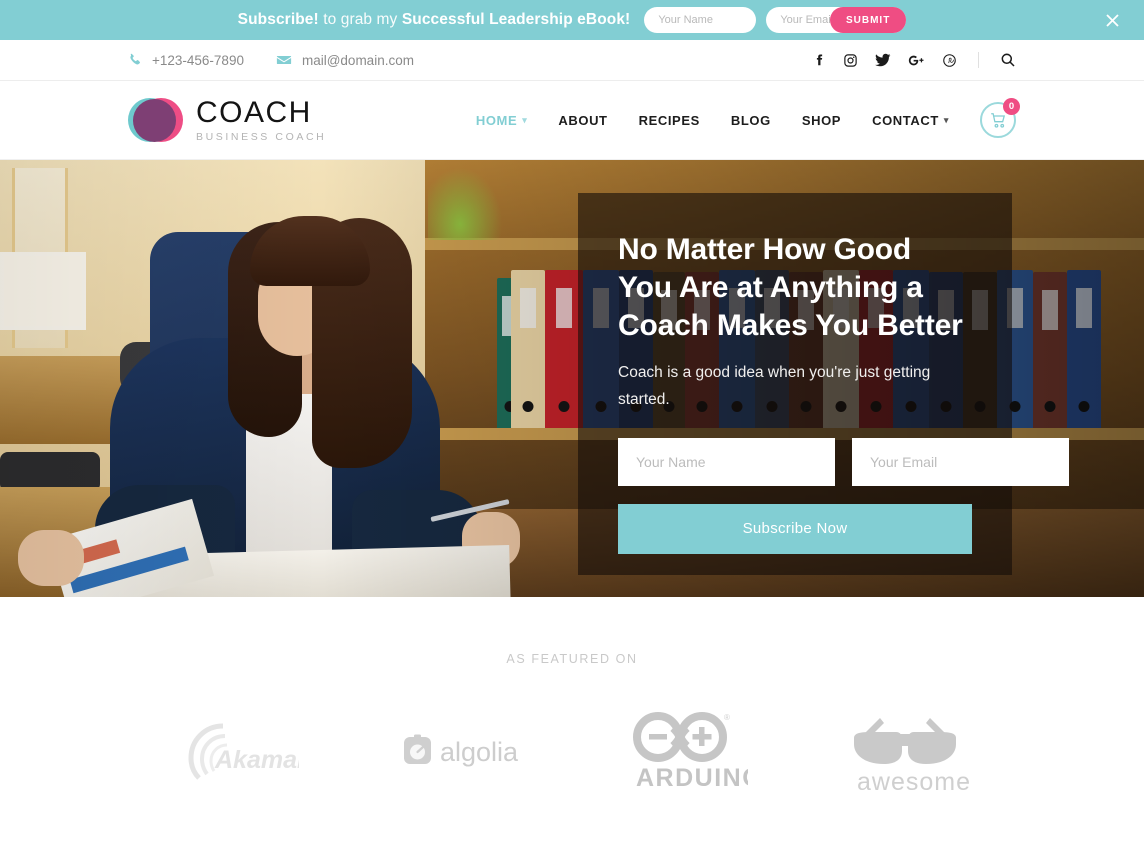 This screenshot has width=1144, height=858. What do you see at coordinates (516, 19) in the screenshot?
I see `promo-text-bold-2: Successful Leadership eBook!` at bounding box center [516, 19].